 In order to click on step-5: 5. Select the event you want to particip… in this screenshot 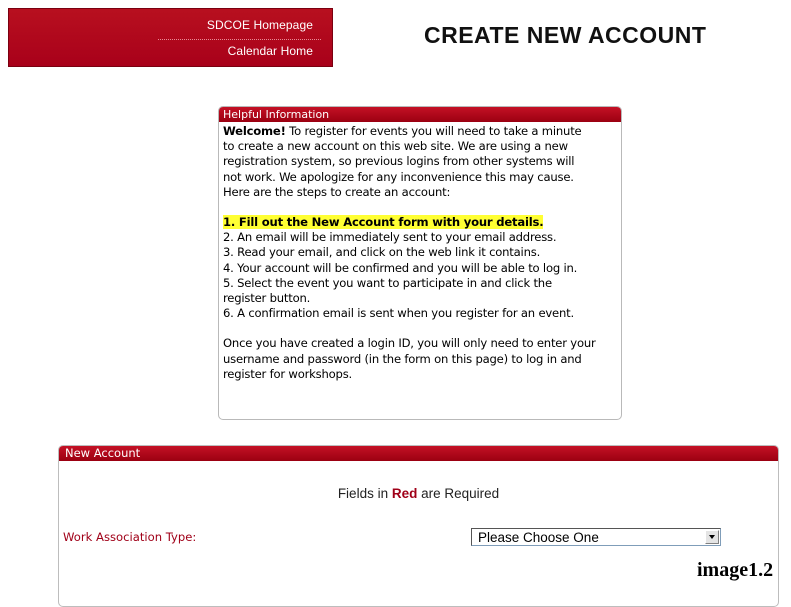, I will do `click(387, 282)`.